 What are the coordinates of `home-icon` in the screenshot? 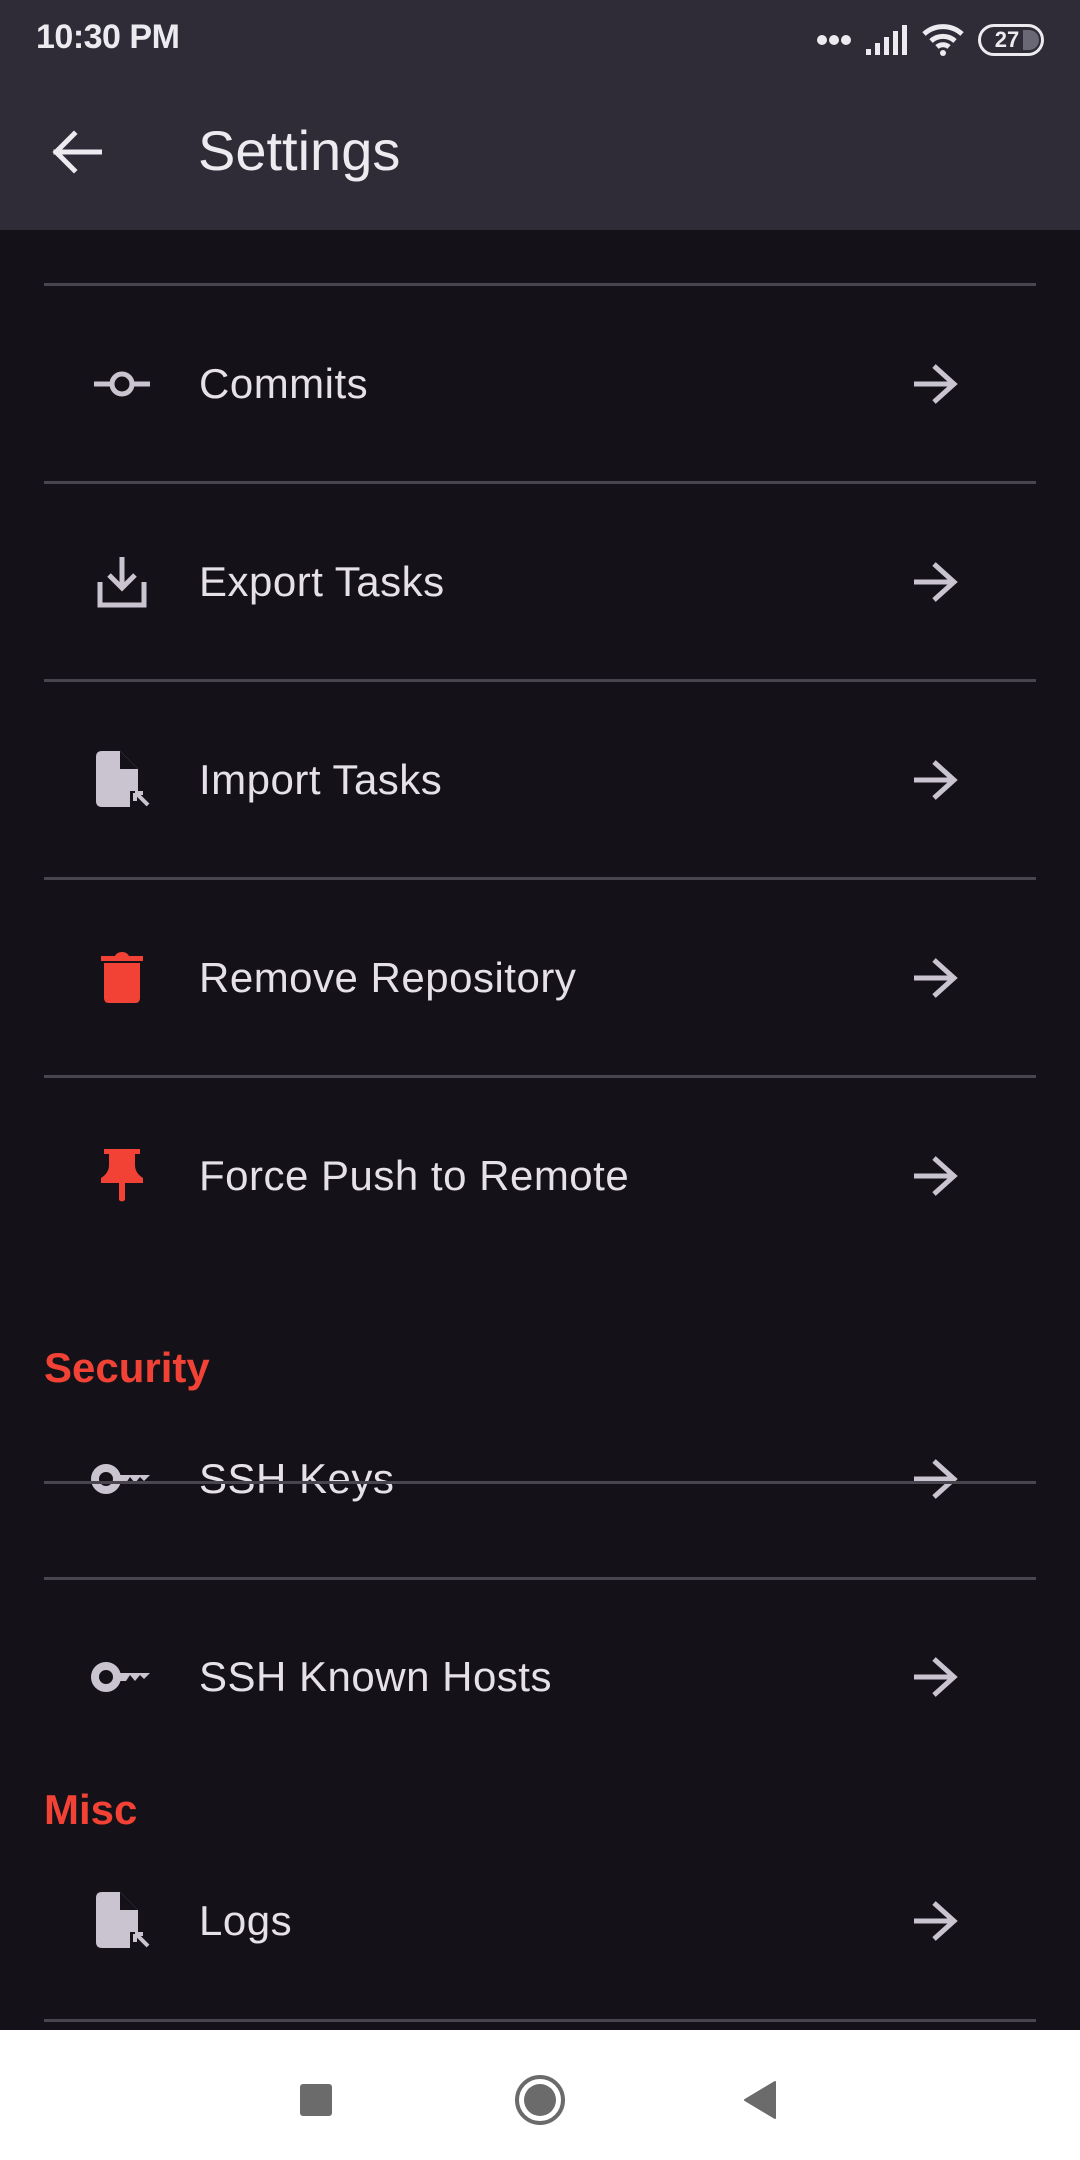 It's located at (540, 2100).